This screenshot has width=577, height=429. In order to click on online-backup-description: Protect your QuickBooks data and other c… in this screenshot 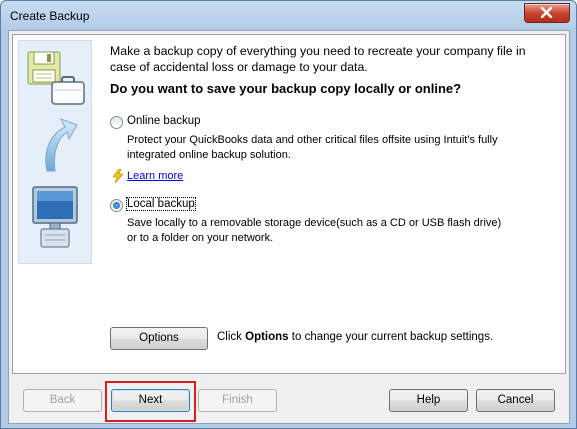, I will do `click(312, 147)`.